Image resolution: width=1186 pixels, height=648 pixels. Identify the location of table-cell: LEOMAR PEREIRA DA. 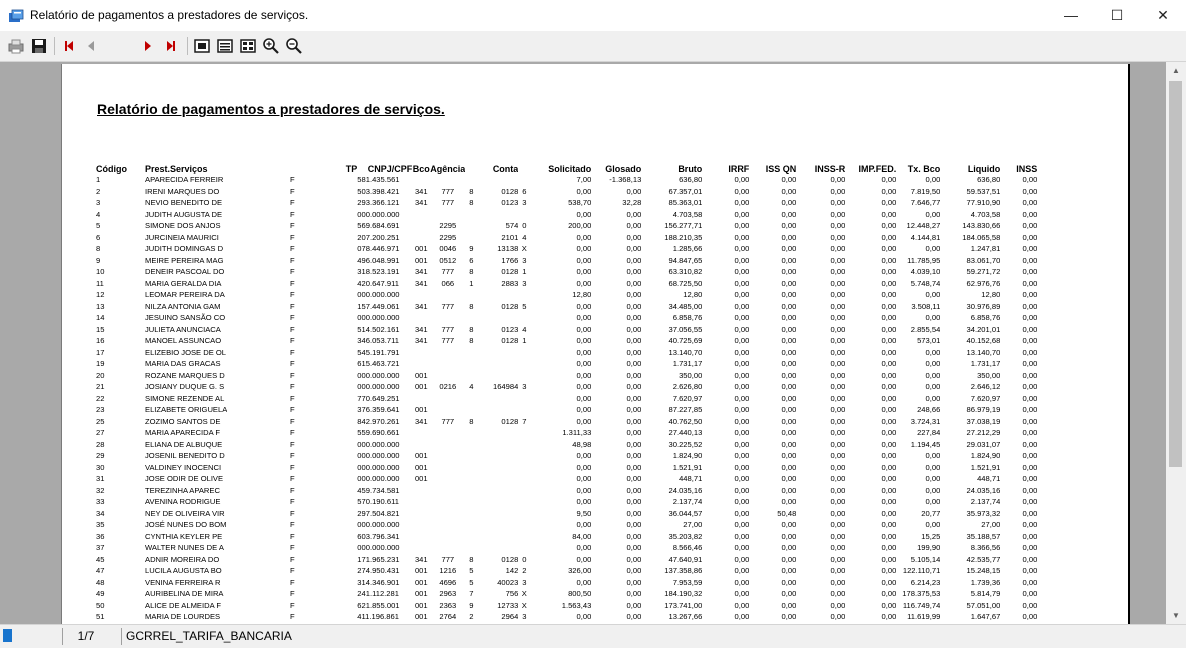
(185, 294).